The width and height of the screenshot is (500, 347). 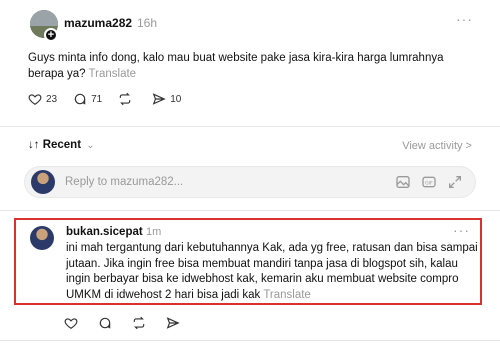 What do you see at coordinates (55, 145) in the screenshot?
I see `sort-label: ↓↑ Recent` at bounding box center [55, 145].